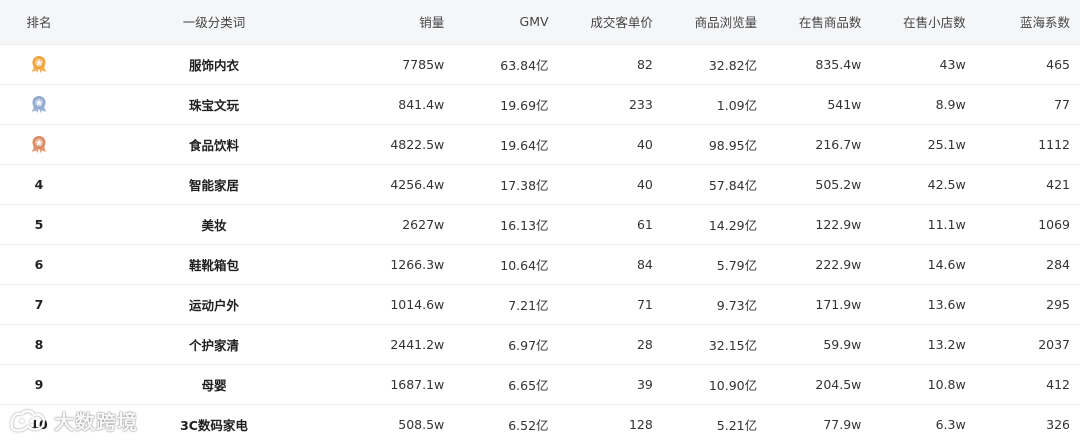 Image resolution: width=1080 pixels, height=444 pixels. What do you see at coordinates (214, 384) in the screenshot?
I see `category-cell: 母婴` at bounding box center [214, 384].